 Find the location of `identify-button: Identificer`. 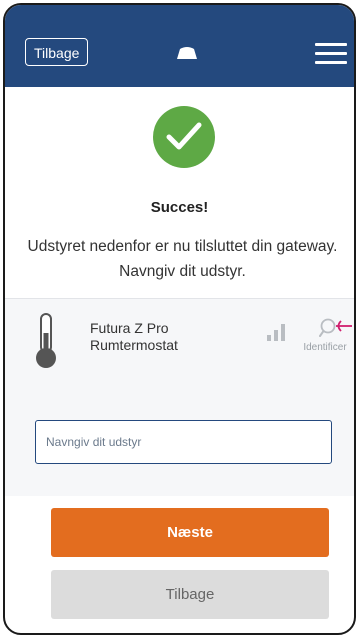

identify-button: Identificer is located at coordinates (327, 352).